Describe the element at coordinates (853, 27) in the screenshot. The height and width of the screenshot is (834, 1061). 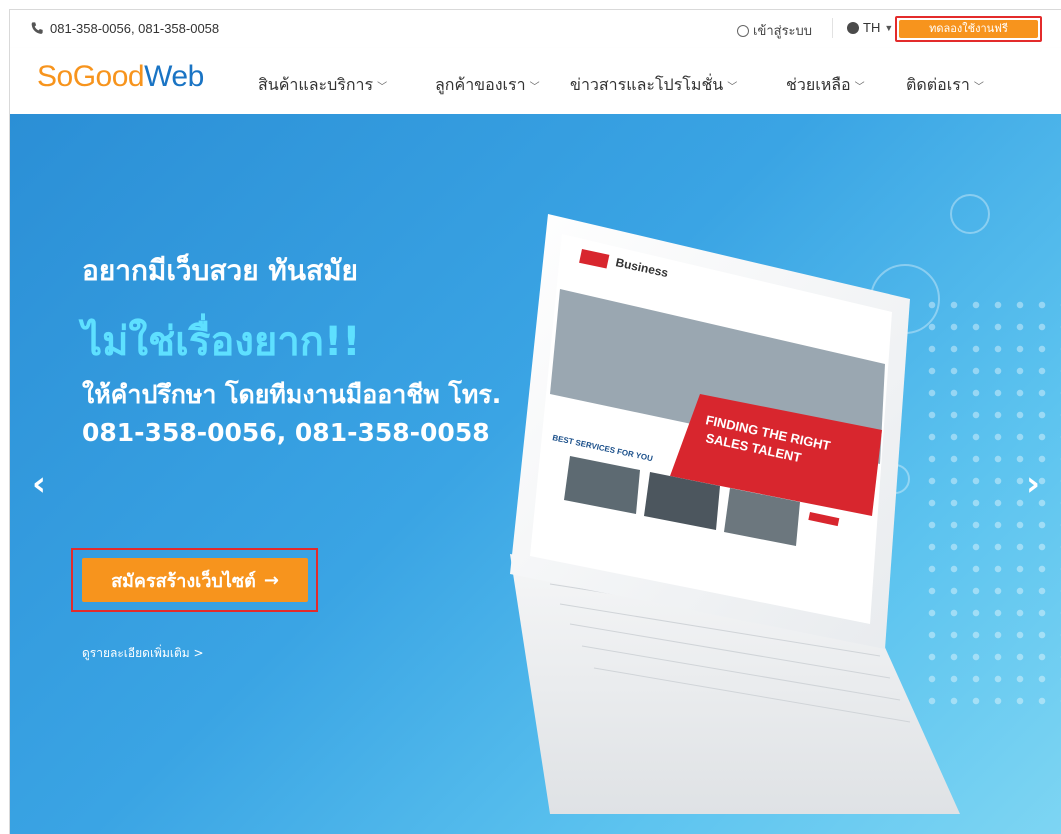
I see `globe-icon` at that location.